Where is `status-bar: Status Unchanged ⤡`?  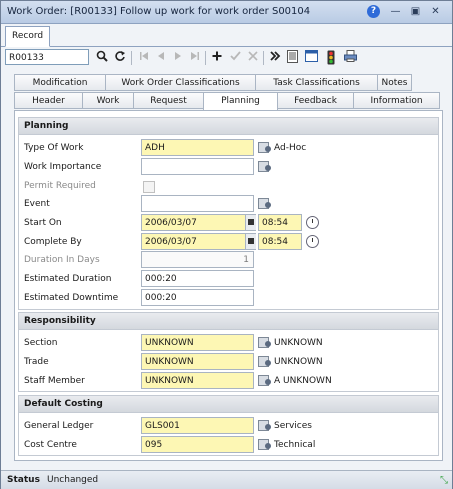
status-bar: Status Unchanged ⤡ is located at coordinates (226, 479).